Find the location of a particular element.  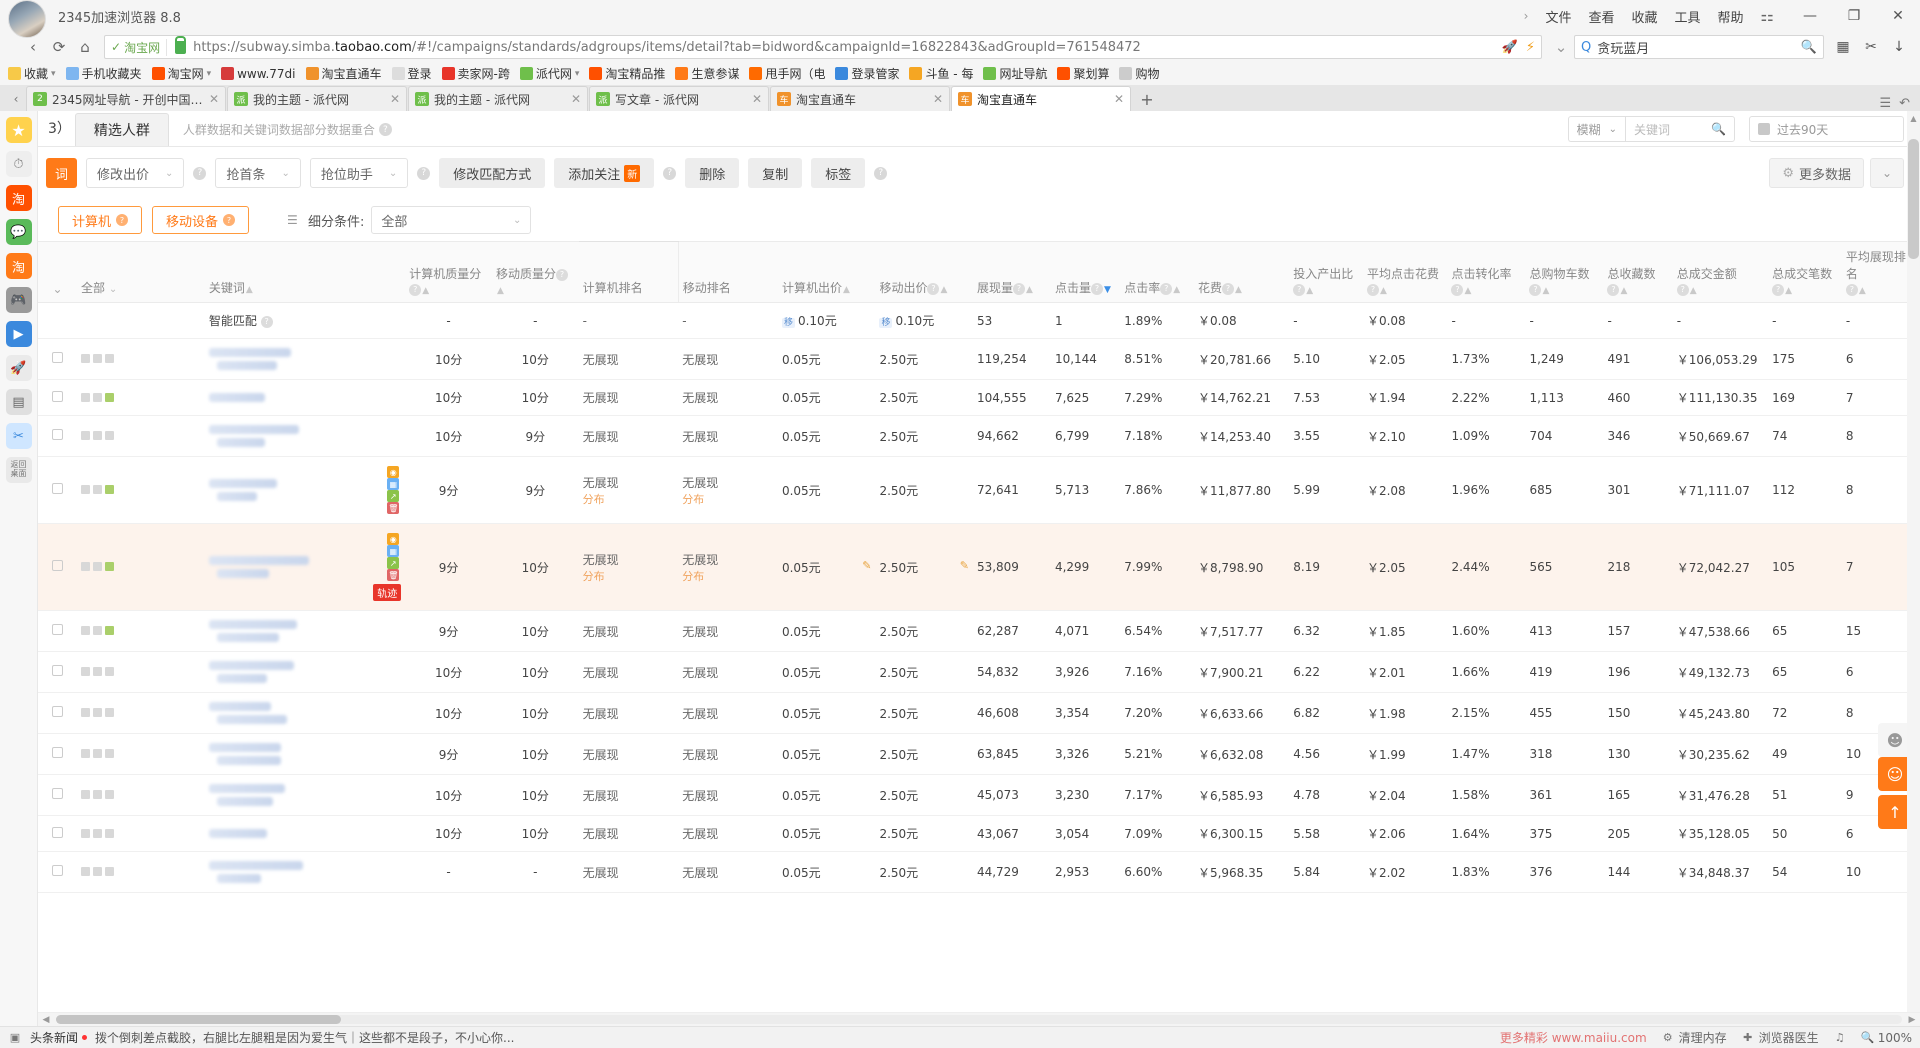

minimize-button: — is located at coordinates (1810, 16).